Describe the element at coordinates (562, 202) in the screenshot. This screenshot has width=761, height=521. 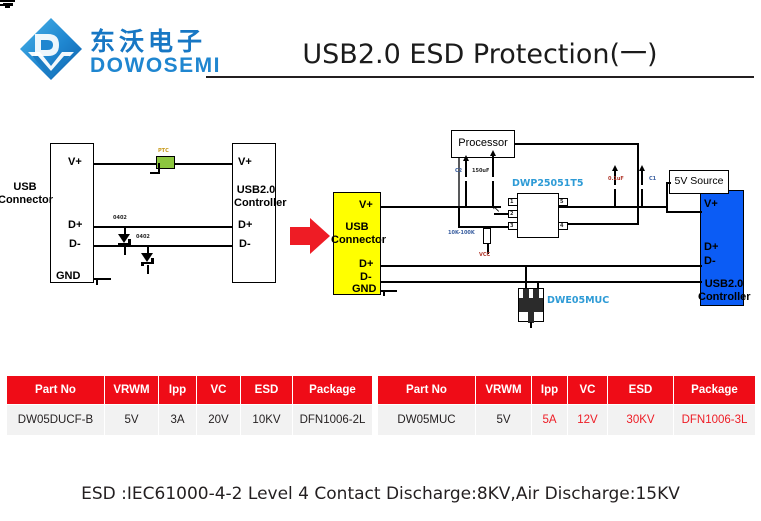
I see `ic-pin-5-number: 5` at that location.